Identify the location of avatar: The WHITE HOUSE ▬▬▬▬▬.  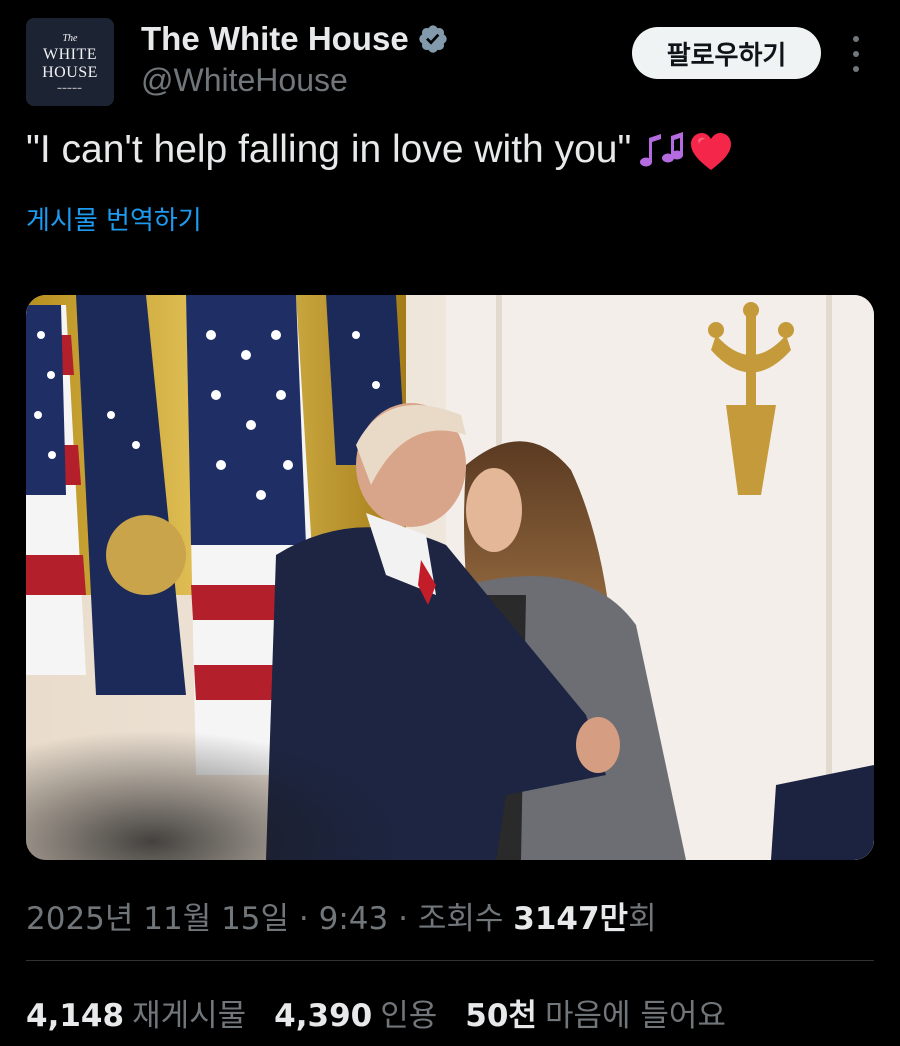
(70, 62).